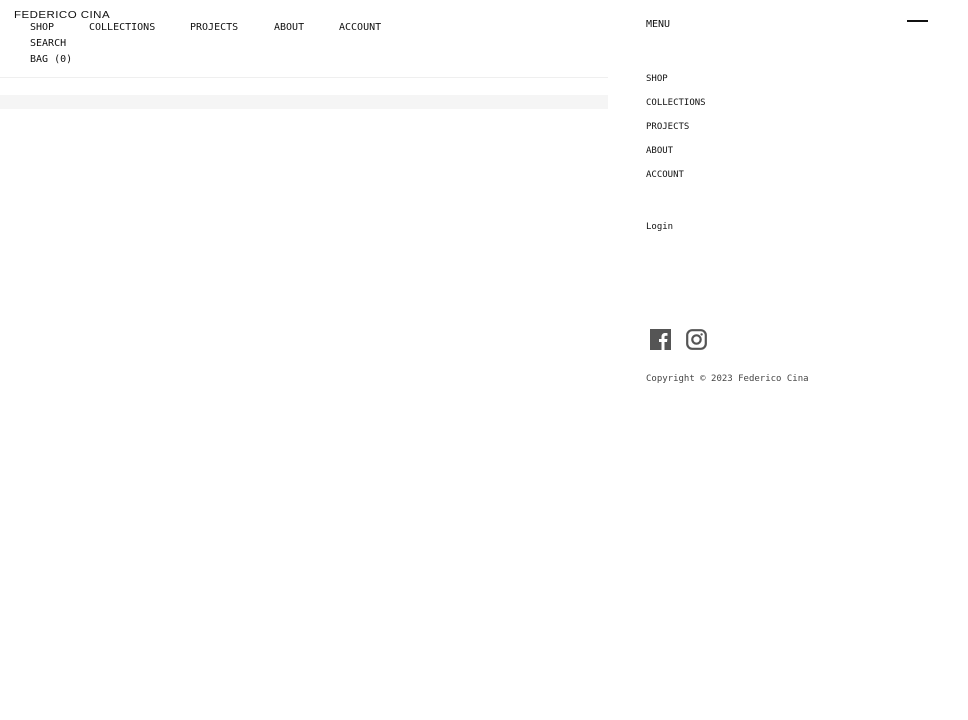 The width and height of the screenshot is (968, 720). What do you see at coordinates (304, 102) in the screenshot?
I see `content-placeholder-band` at bounding box center [304, 102].